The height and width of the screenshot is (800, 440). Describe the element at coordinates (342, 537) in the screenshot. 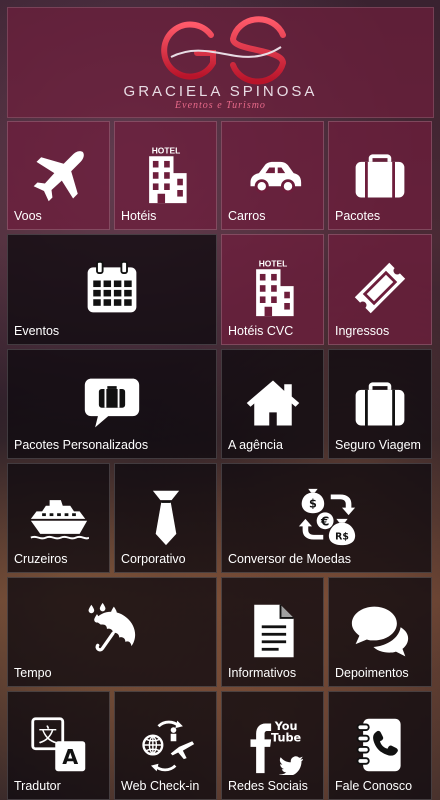

I see `svg-text: R$` at that location.